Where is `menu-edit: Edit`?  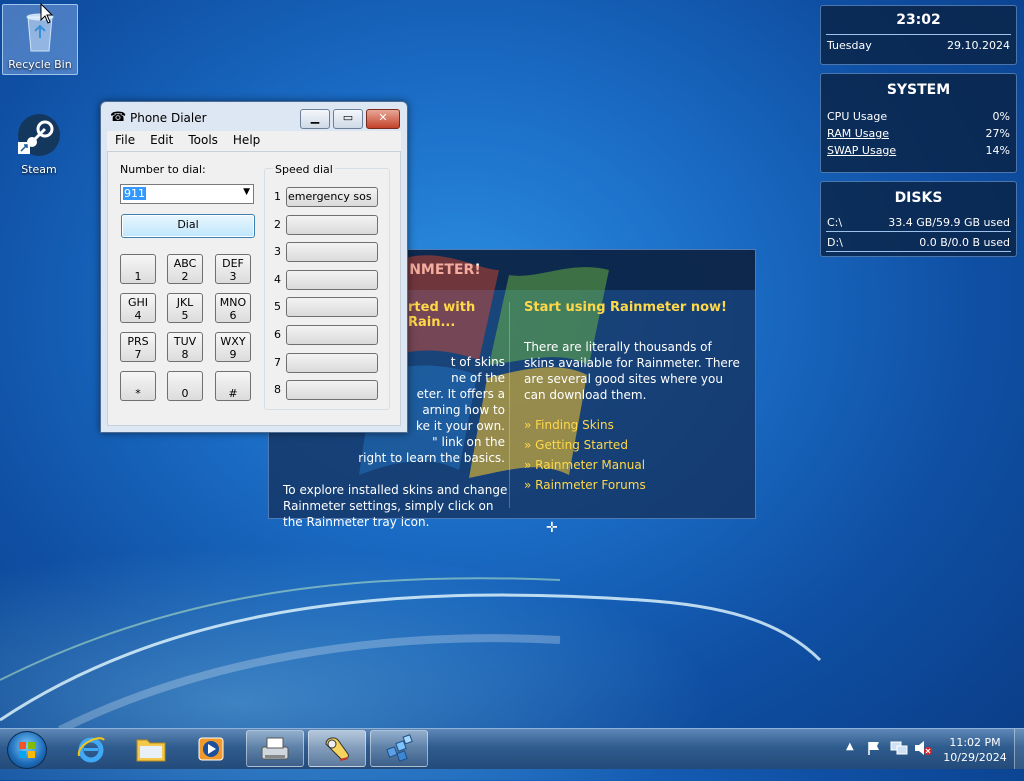
menu-edit: Edit is located at coordinates (161, 139).